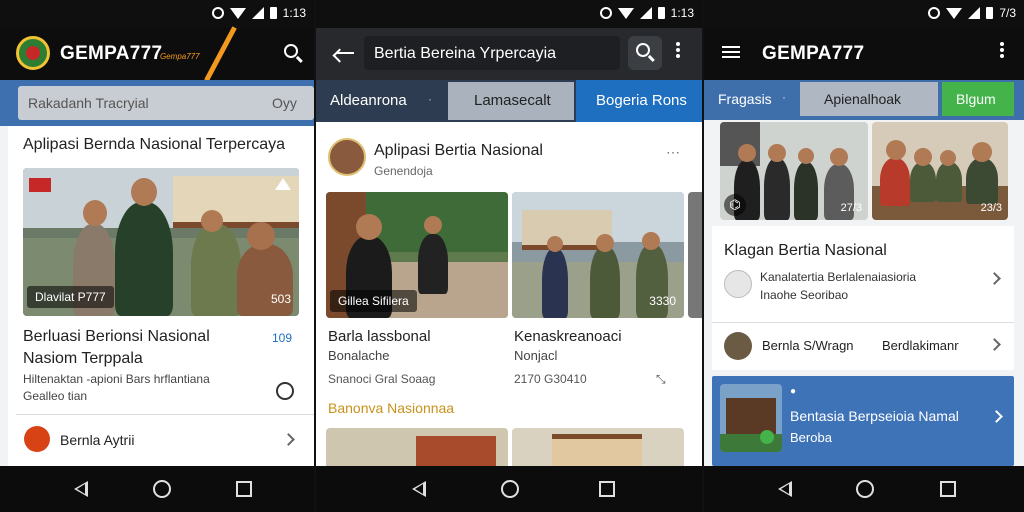 This screenshot has height=512, width=1024. What do you see at coordinates (863, 346) in the screenshot?
I see `list-item-2: Bernla S/Wragn Berdlakimanr` at bounding box center [863, 346].